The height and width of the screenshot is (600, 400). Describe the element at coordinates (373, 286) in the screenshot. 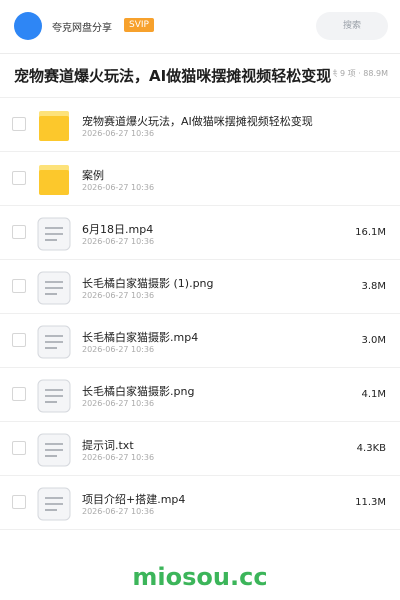

I see `file-size: 3.8M` at that location.